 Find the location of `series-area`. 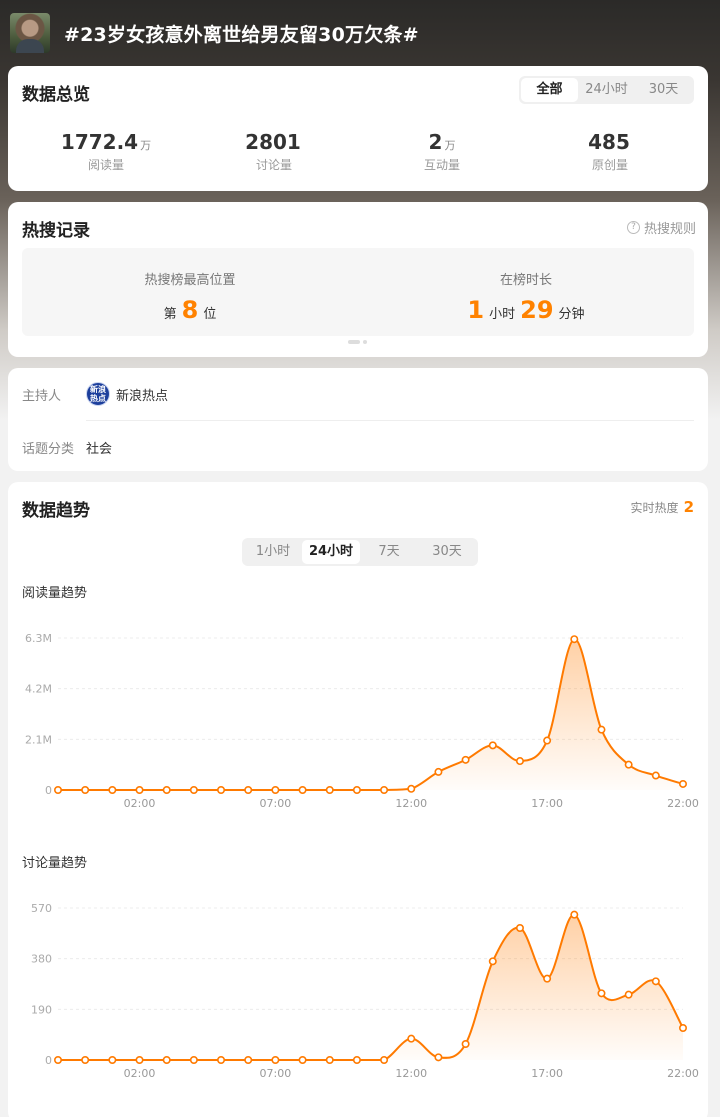

series-area is located at coordinates (370, 714).